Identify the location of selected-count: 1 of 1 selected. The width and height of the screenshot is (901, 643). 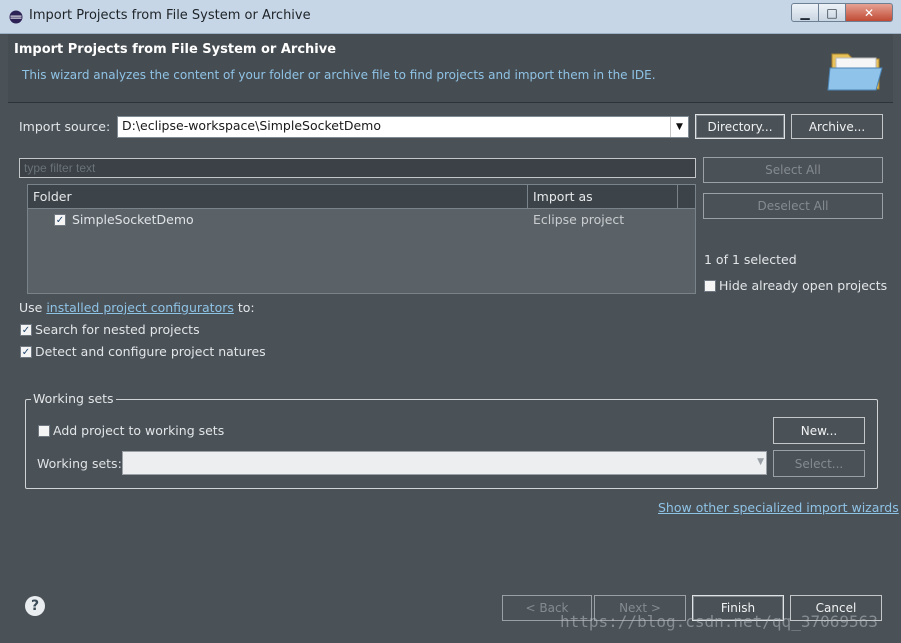
(750, 259).